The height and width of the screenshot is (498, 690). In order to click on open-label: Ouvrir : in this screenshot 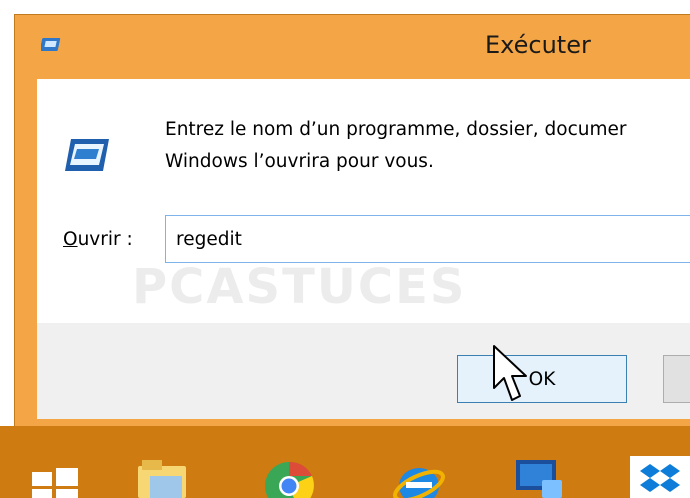, I will do `click(98, 239)`.